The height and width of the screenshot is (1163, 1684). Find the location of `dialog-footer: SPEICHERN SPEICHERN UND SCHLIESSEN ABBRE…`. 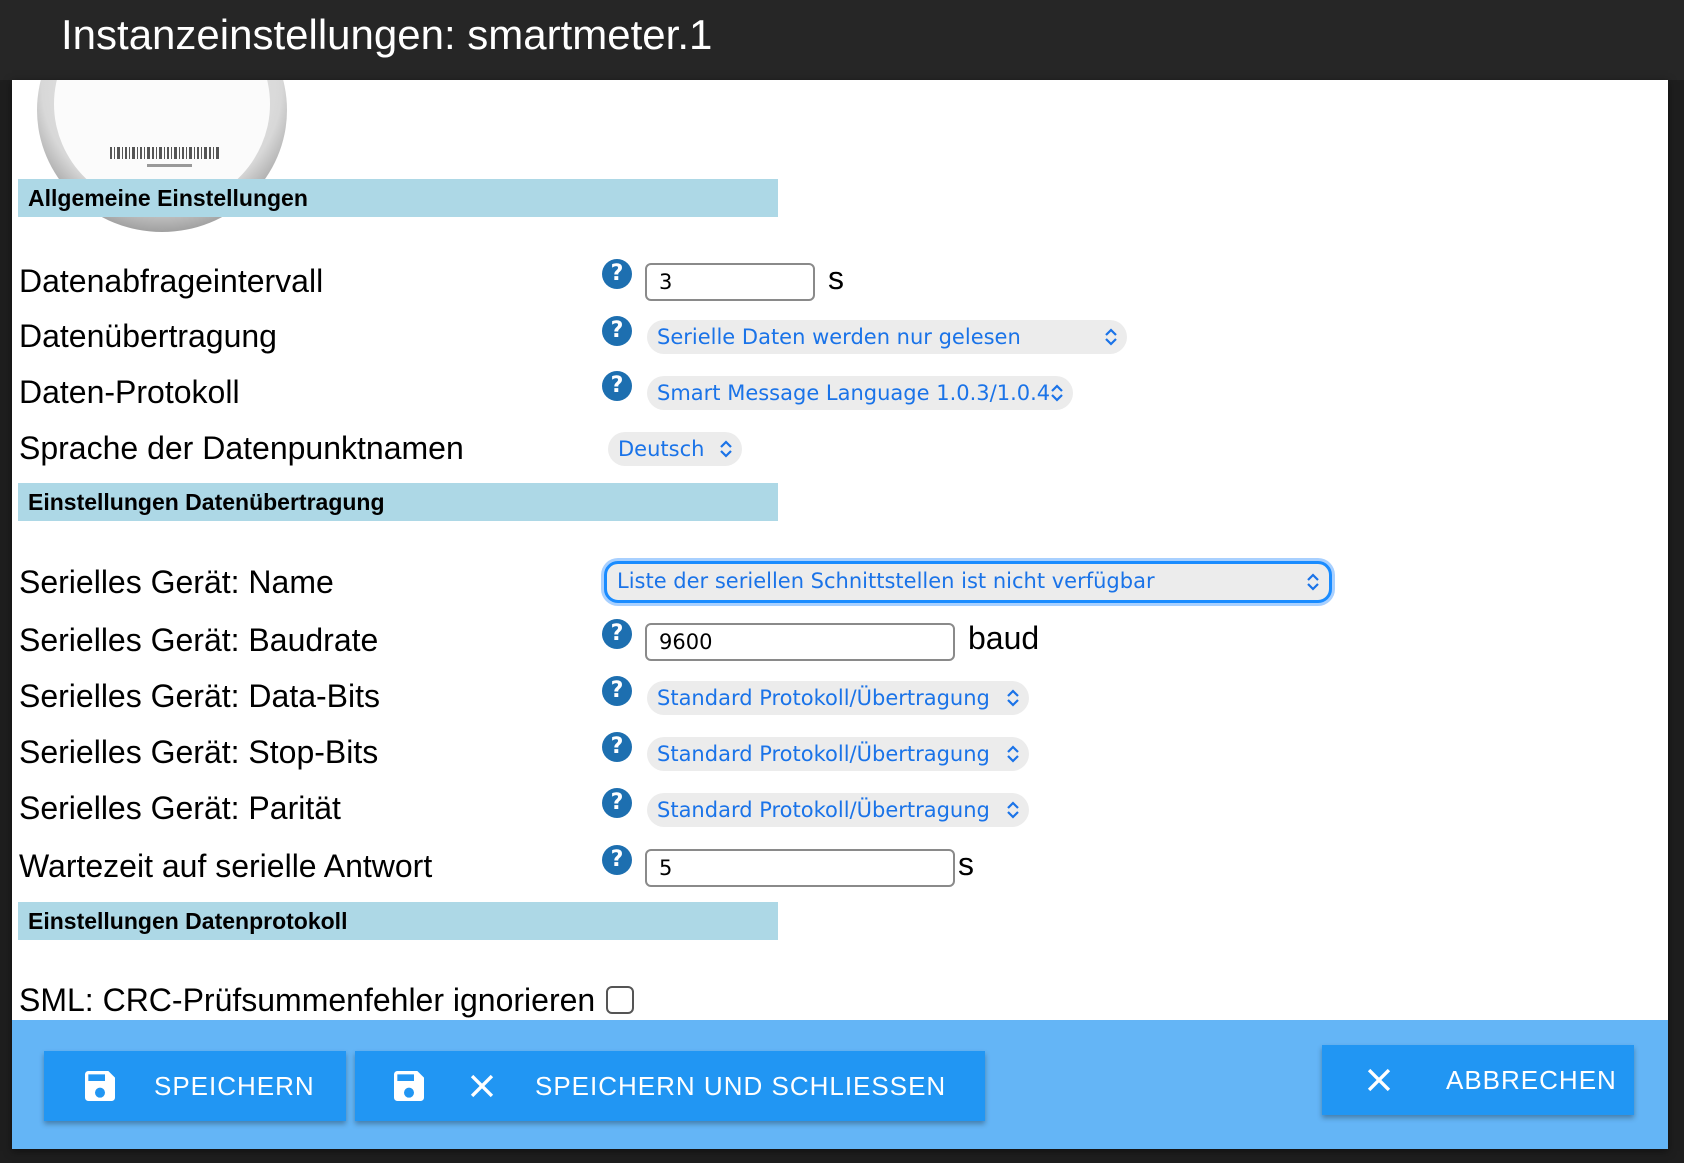

dialog-footer: SPEICHERN SPEICHERN UND SCHLIESSEN ABBRE… is located at coordinates (840, 1084).